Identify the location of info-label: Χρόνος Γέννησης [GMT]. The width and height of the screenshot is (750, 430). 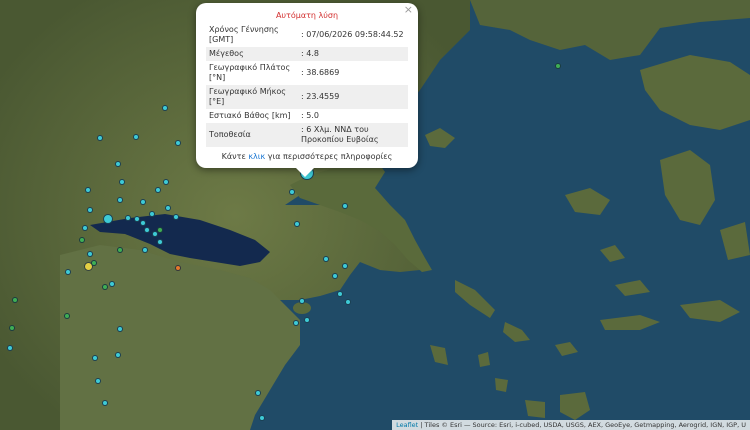
(244, 34).